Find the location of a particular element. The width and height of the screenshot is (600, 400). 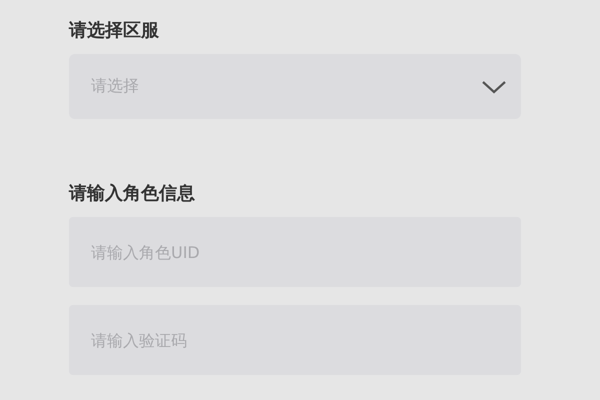

chevron-down-icon is located at coordinates (494, 87).